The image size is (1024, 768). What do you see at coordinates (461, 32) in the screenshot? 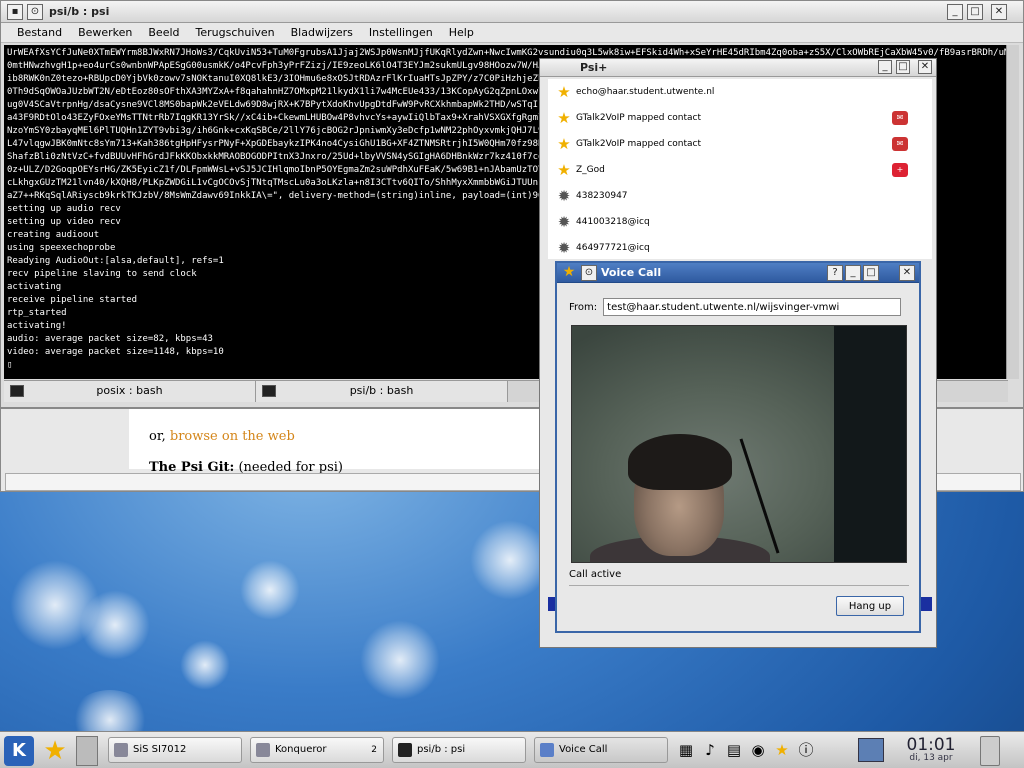
I see `menu-help: Help` at bounding box center [461, 32].